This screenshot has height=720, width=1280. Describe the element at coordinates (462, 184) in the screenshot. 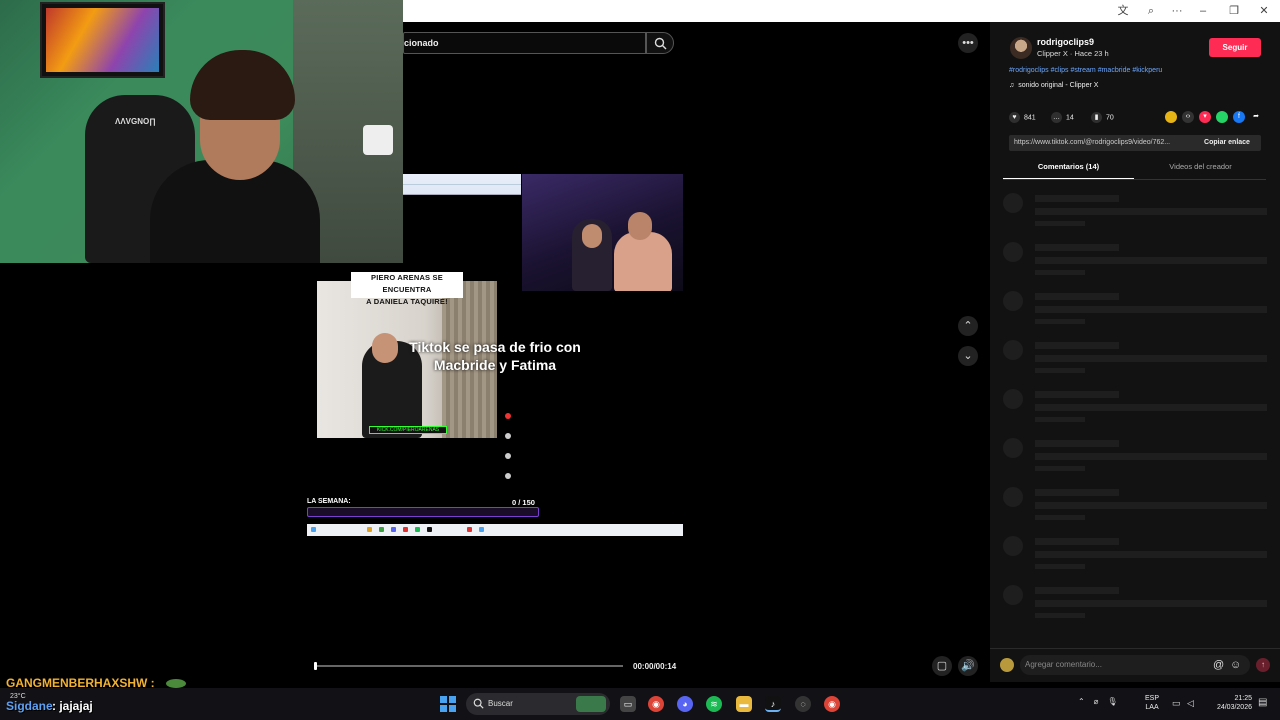

I see `video-window-strip` at that location.